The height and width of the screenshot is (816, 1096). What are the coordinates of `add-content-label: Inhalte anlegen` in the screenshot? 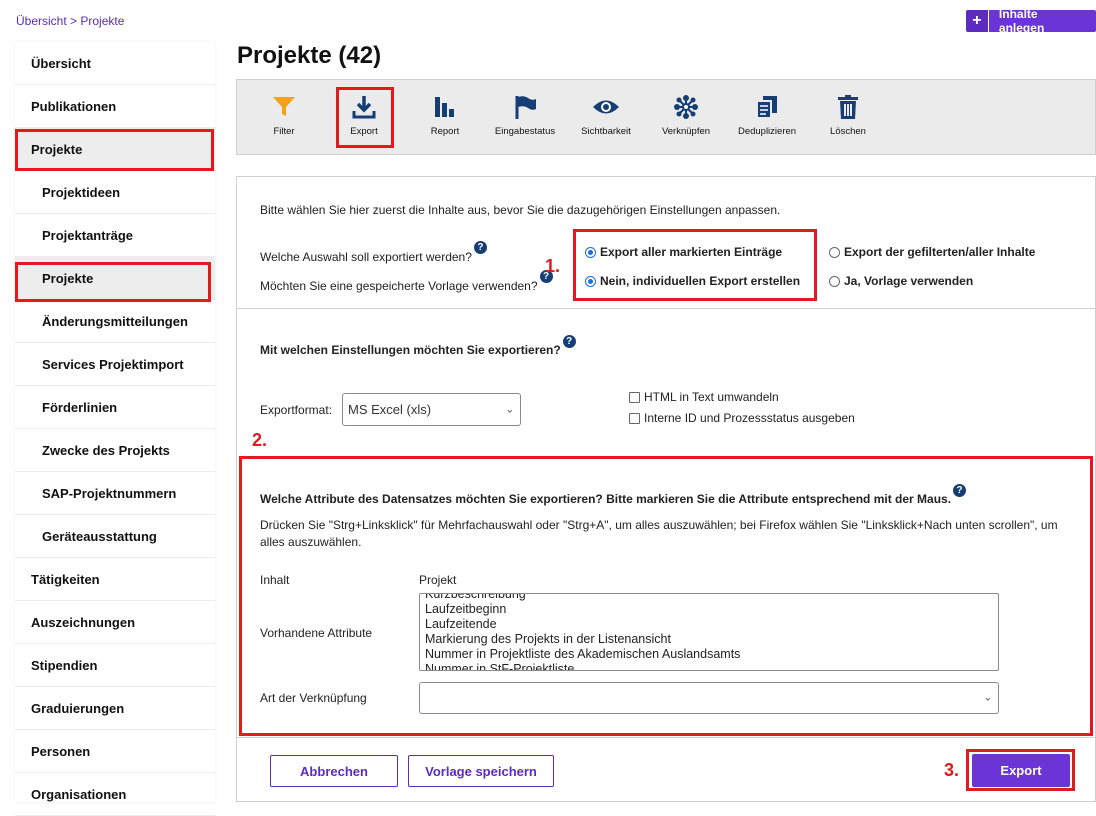 It's located at (1042, 21).